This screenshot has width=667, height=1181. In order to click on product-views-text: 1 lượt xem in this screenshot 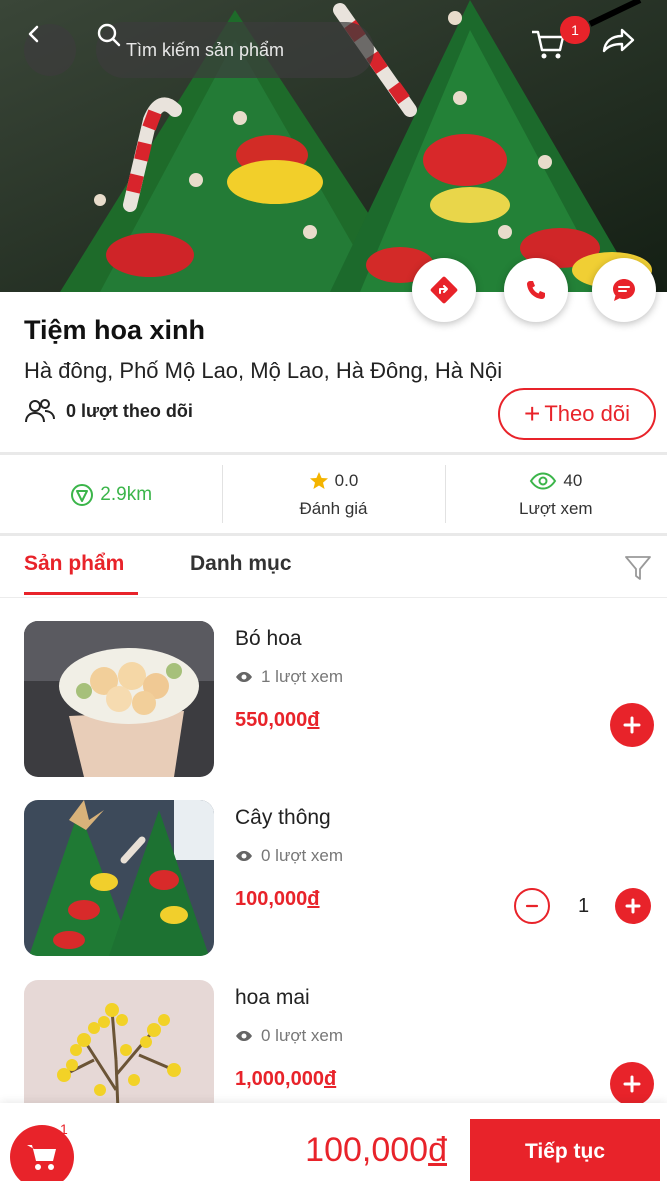, I will do `click(302, 676)`.